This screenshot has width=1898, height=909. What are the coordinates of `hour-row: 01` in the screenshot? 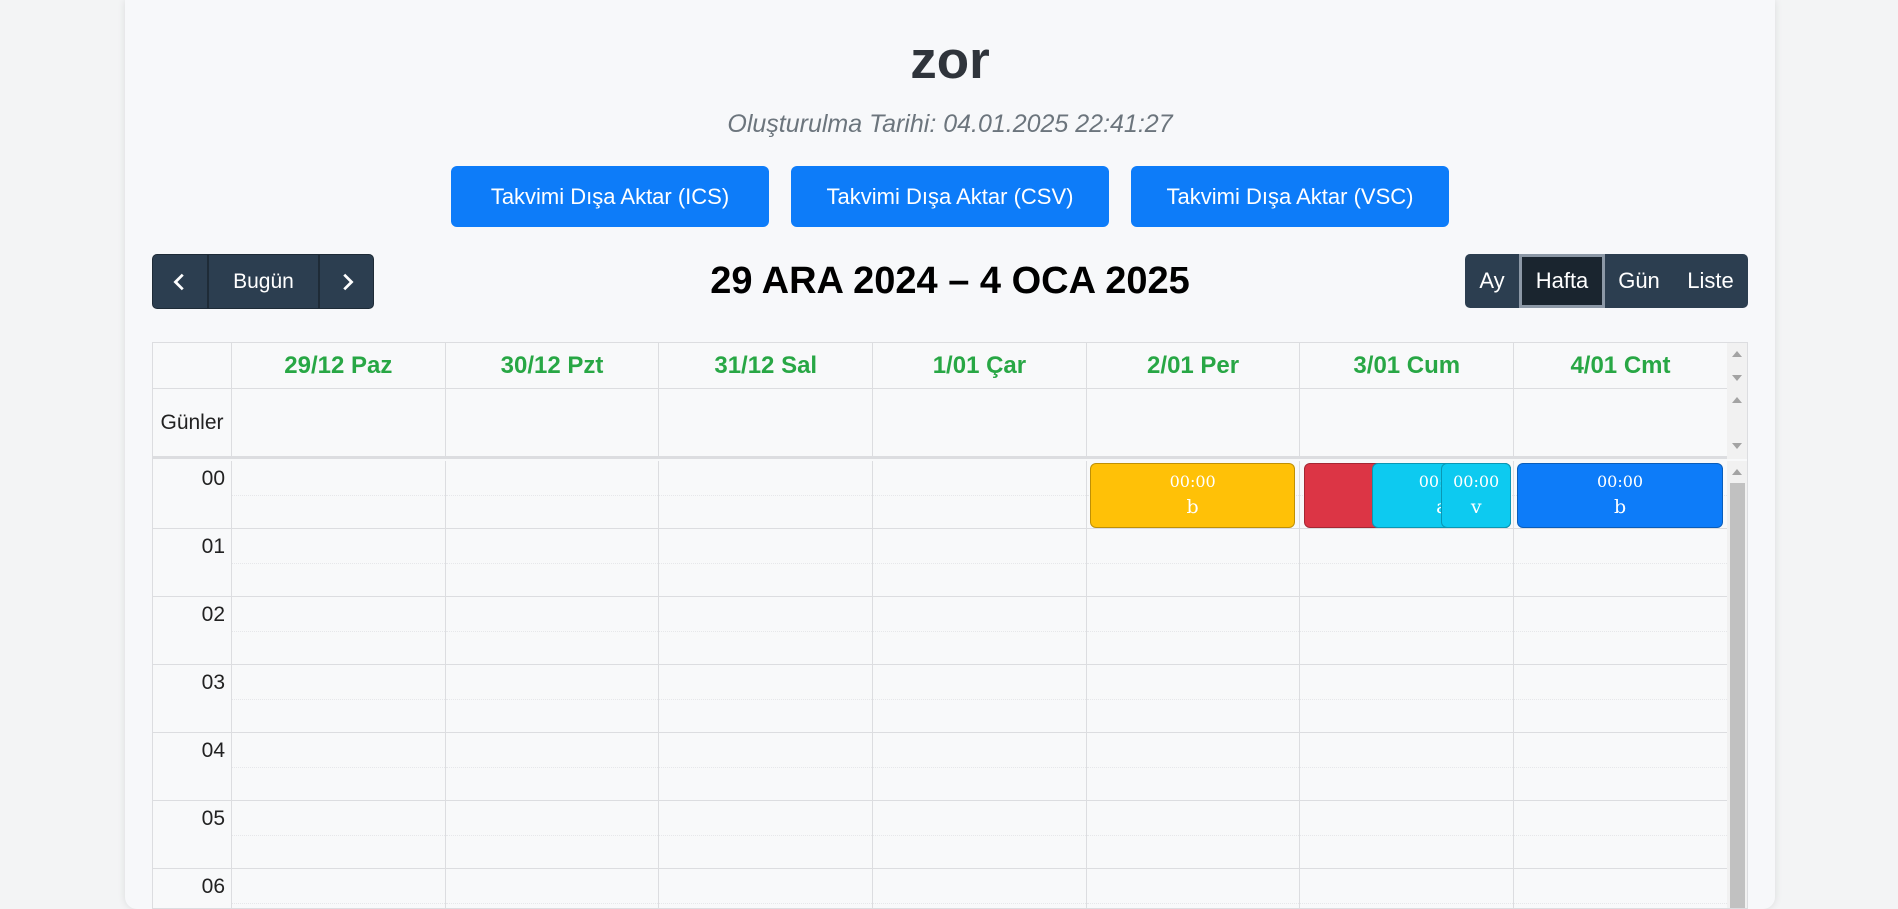 It's located at (940, 563).